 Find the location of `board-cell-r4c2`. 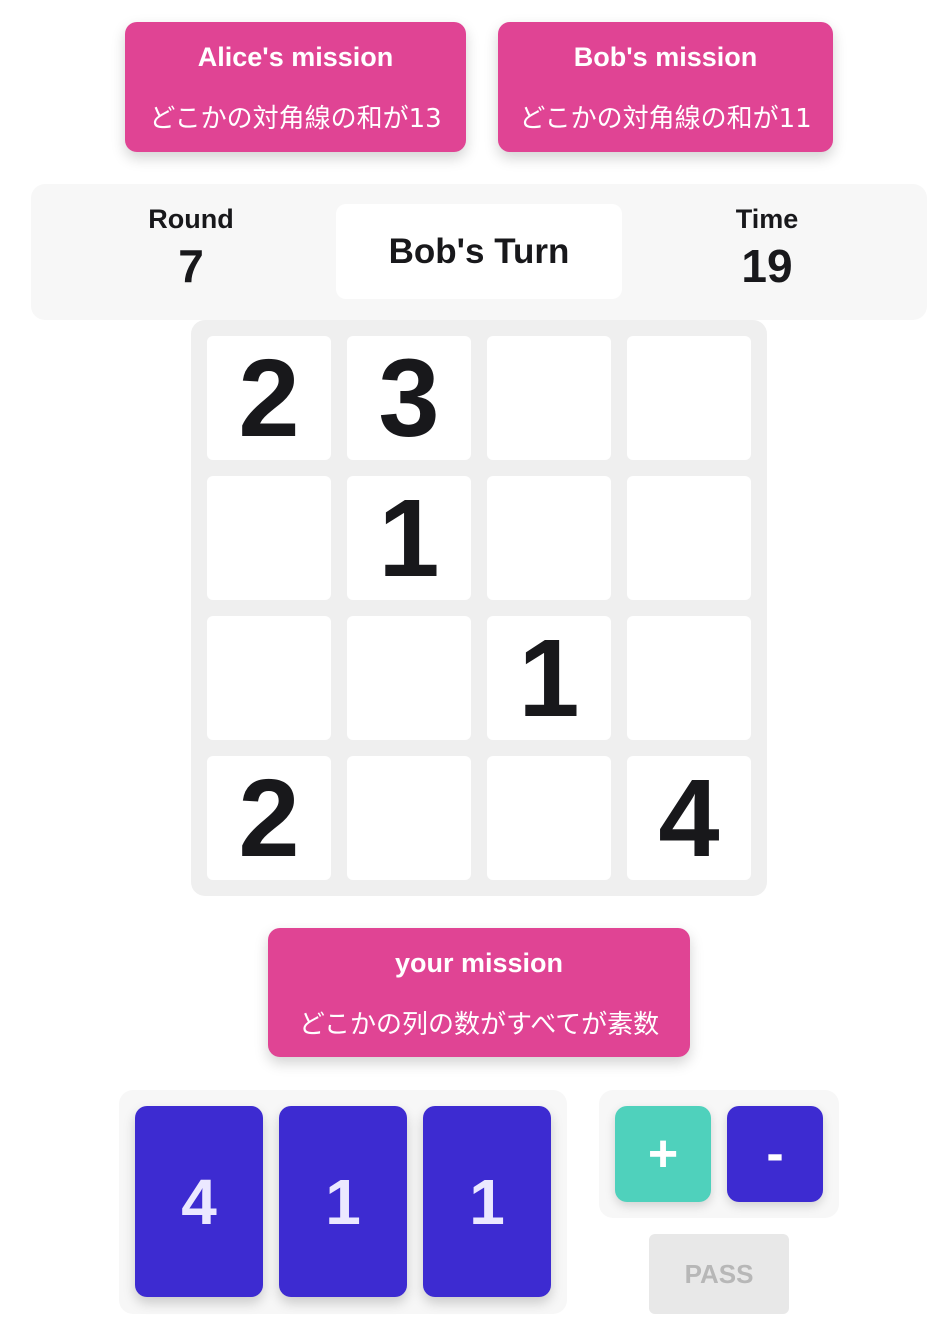

board-cell-r4c2 is located at coordinates (409, 818).